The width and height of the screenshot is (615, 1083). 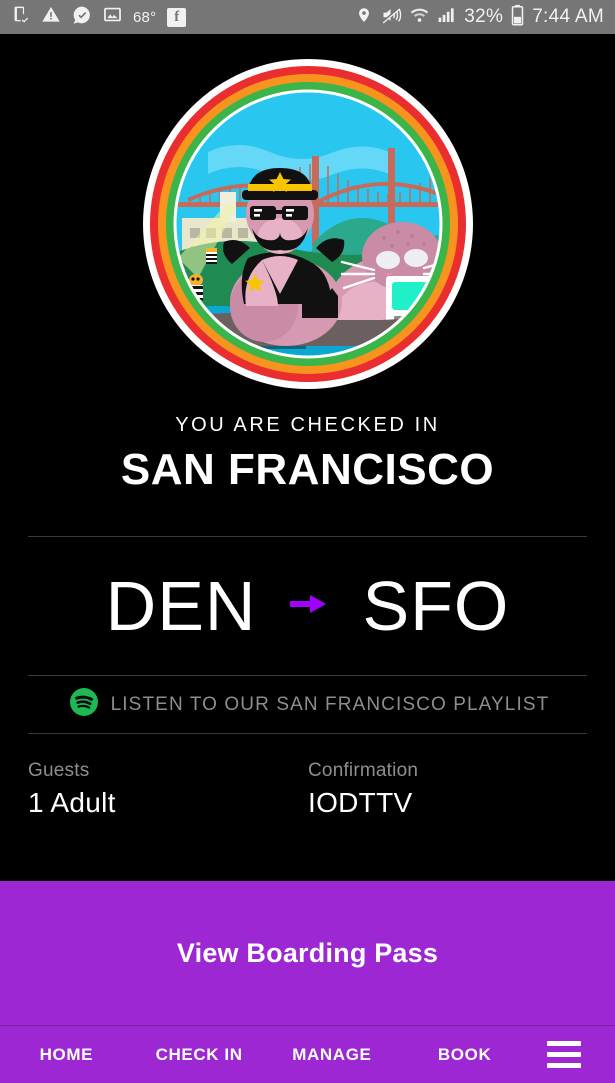 I want to click on bottom-navigation-bar: HOME CHECK IN MANAGE BOOK, so click(x=307, y=1054).